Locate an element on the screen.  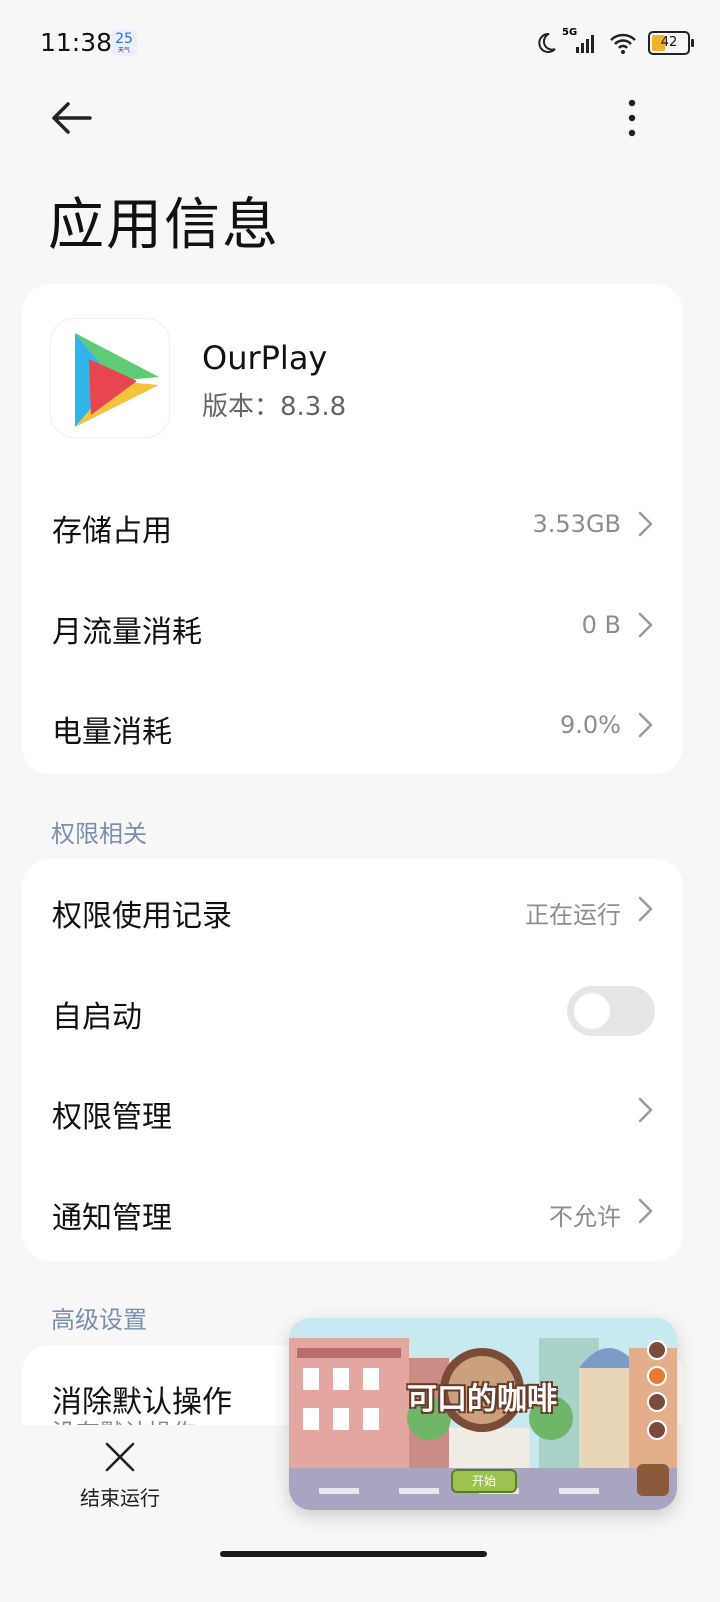
floating-game-window: 可口的咖啡 开始 is located at coordinates (483, 1414).